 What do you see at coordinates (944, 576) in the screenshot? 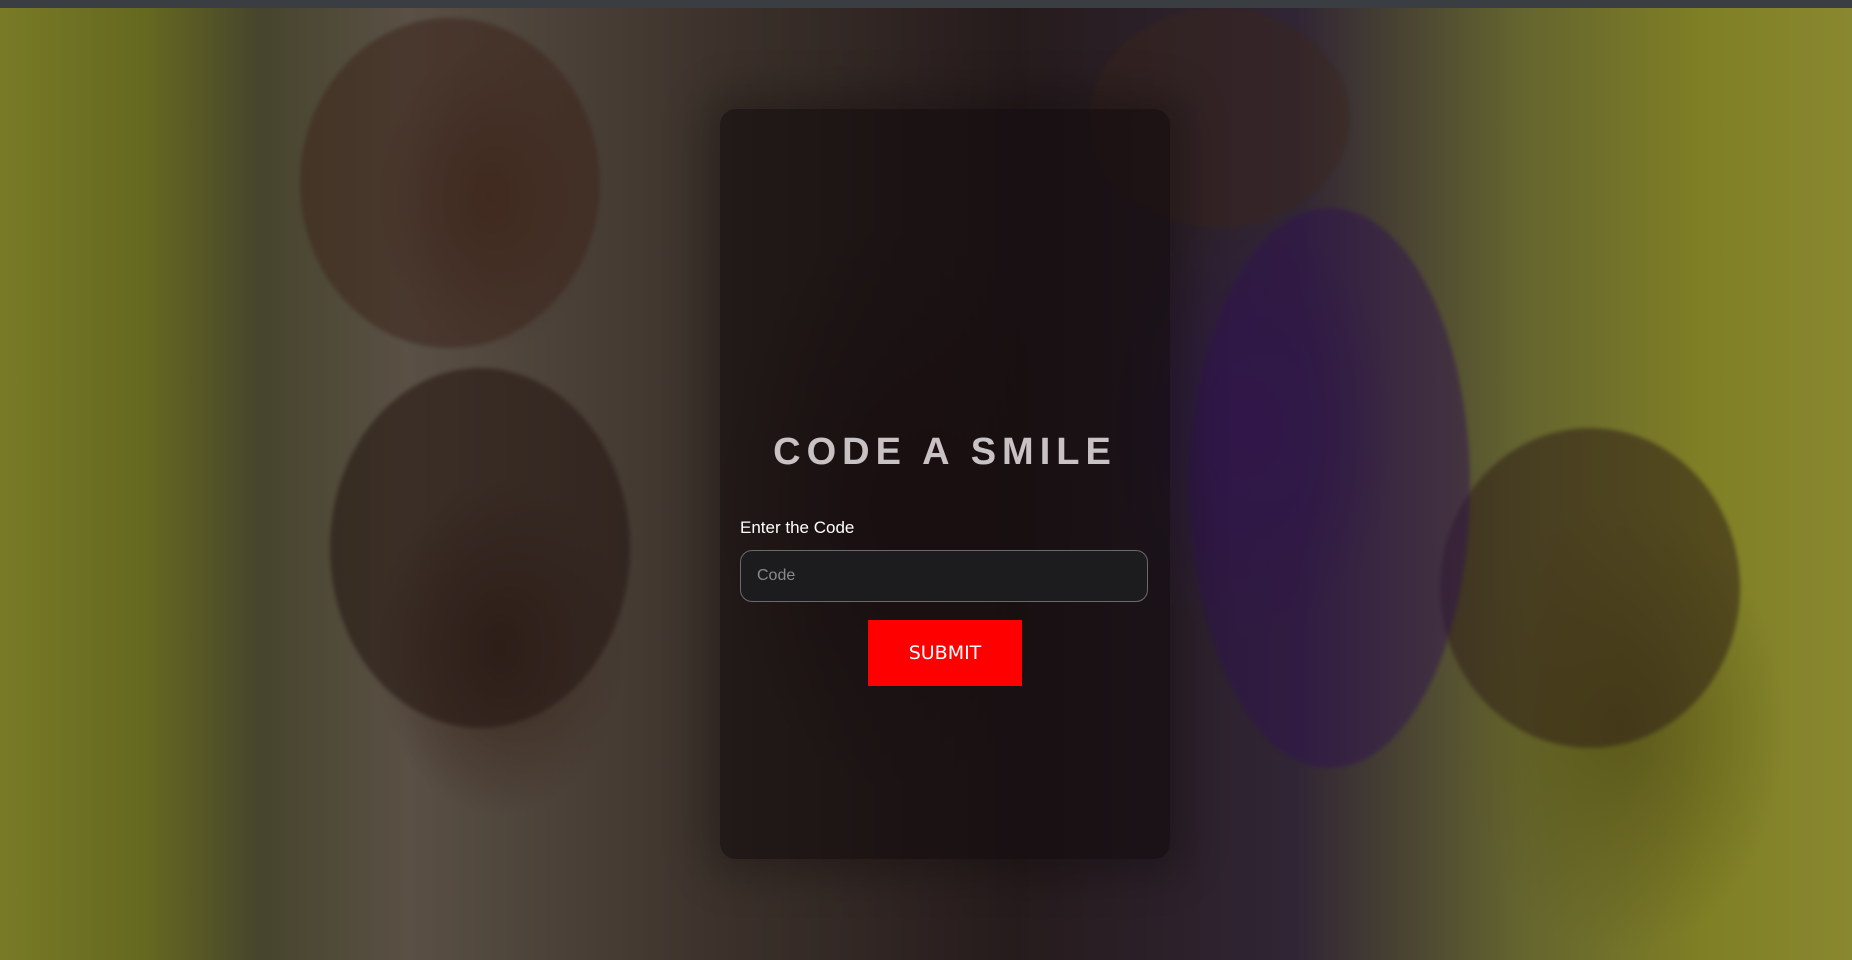
I see `code-input` at bounding box center [944, 576].